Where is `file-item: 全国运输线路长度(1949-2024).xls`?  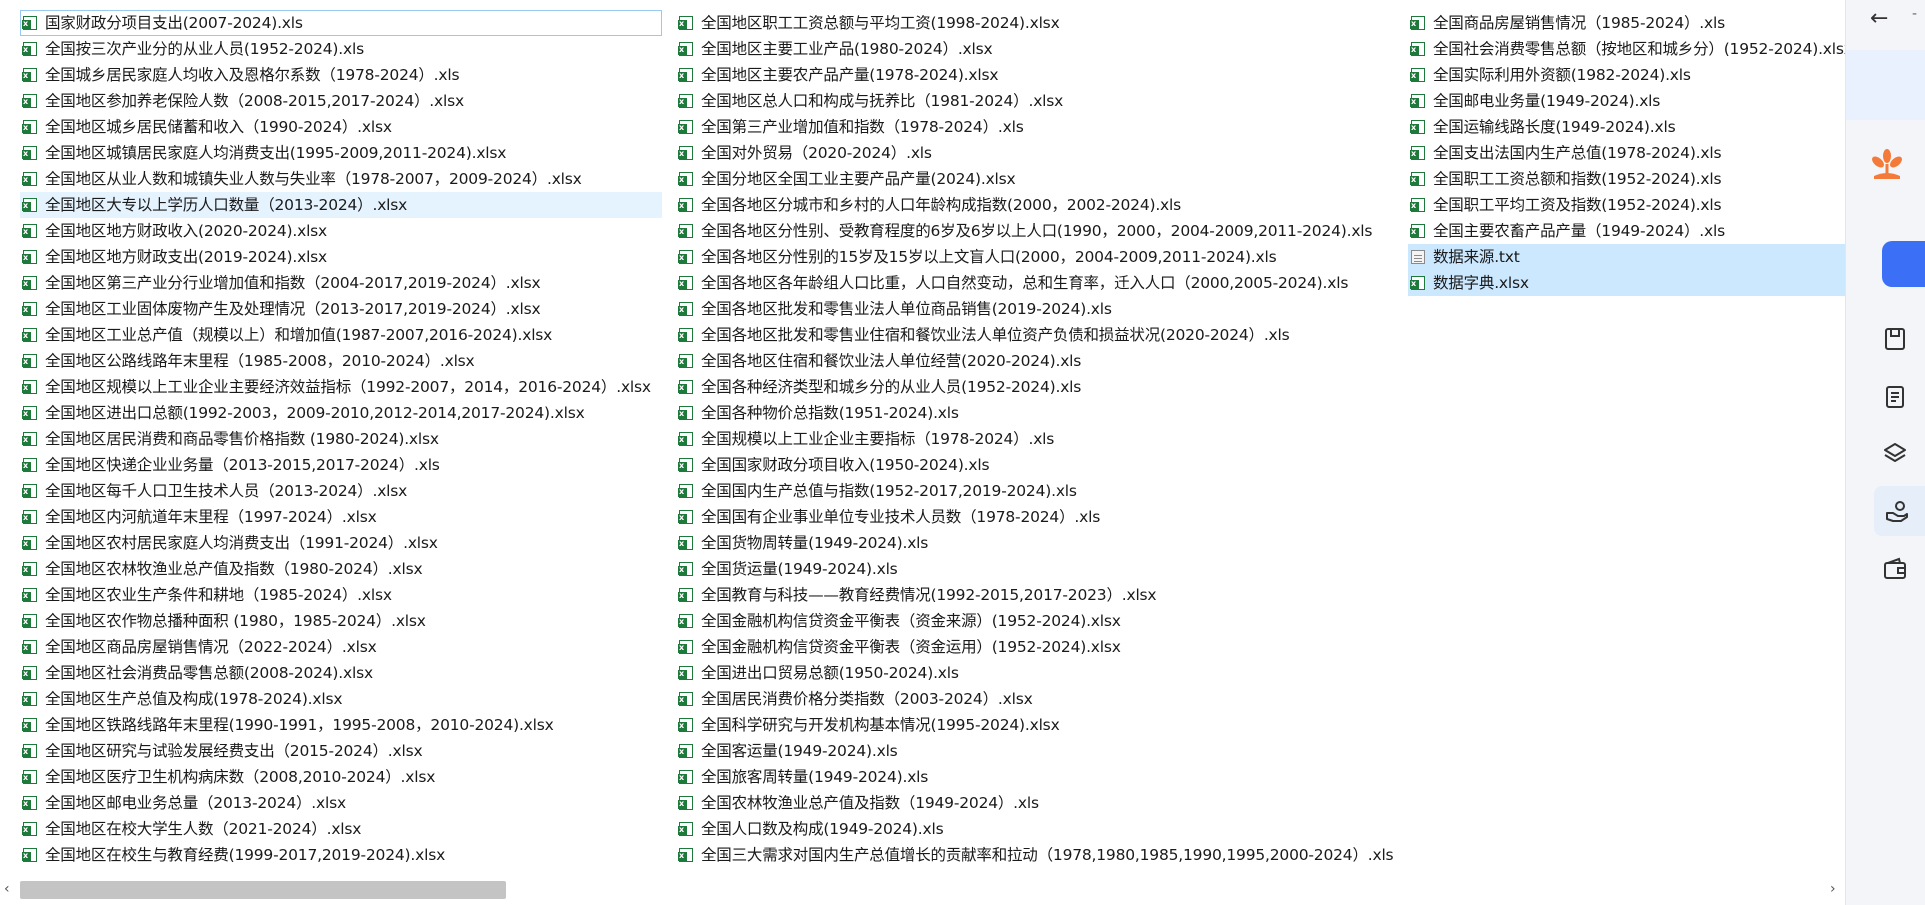
file-item: 全国运输线路长度(1949-2024).xls is located at coordinates (1626, 127).